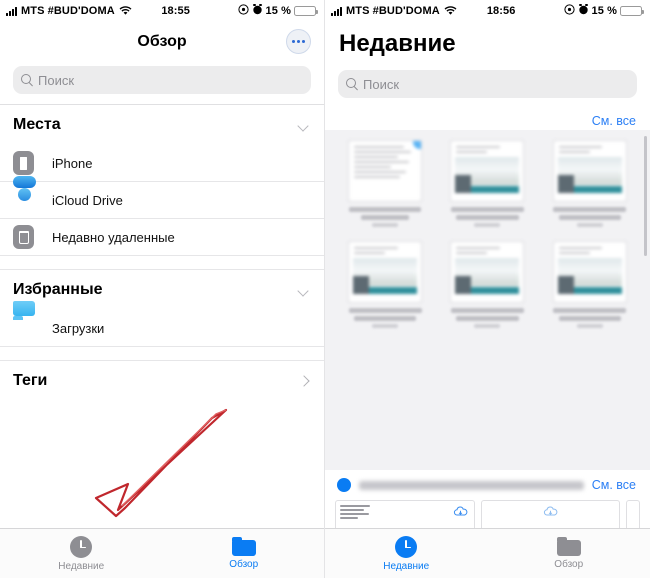  Describe the element at coordinates (344, 485) in the screenshot. I see `blue-dot-icon` at that location.